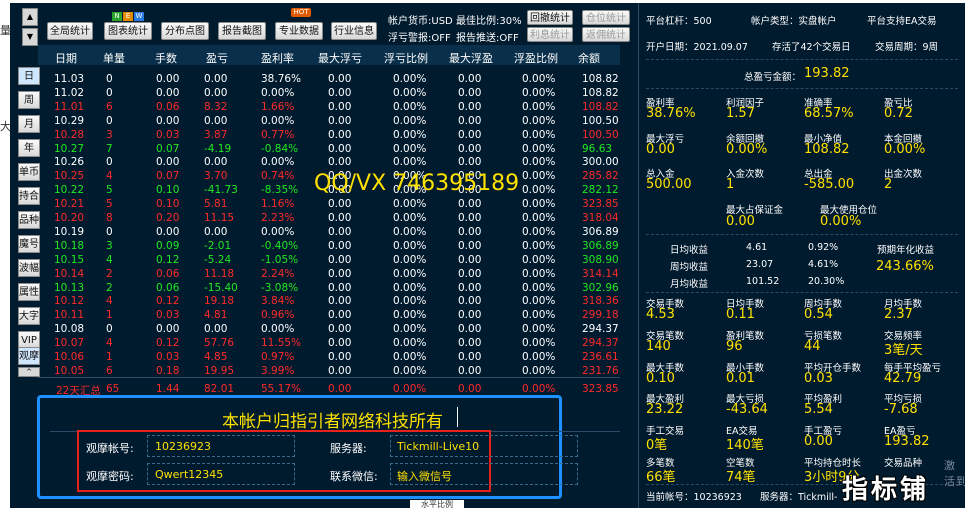 This screenshot has width=965, height=510. I want to click on nav-year: 年, so click(29, 148).